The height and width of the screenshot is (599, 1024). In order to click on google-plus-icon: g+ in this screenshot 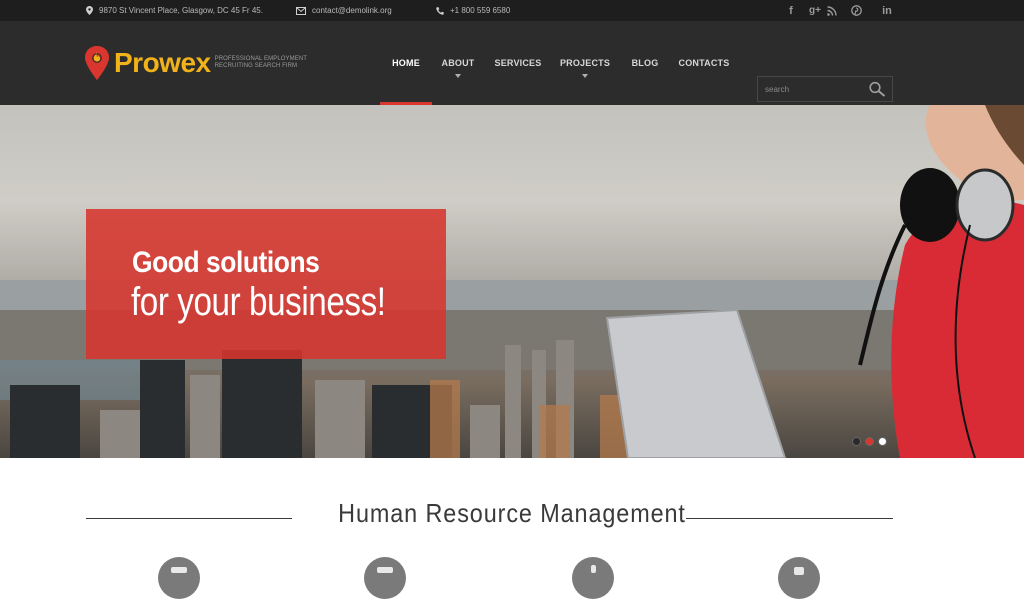, I will do `click(815, 10)`.